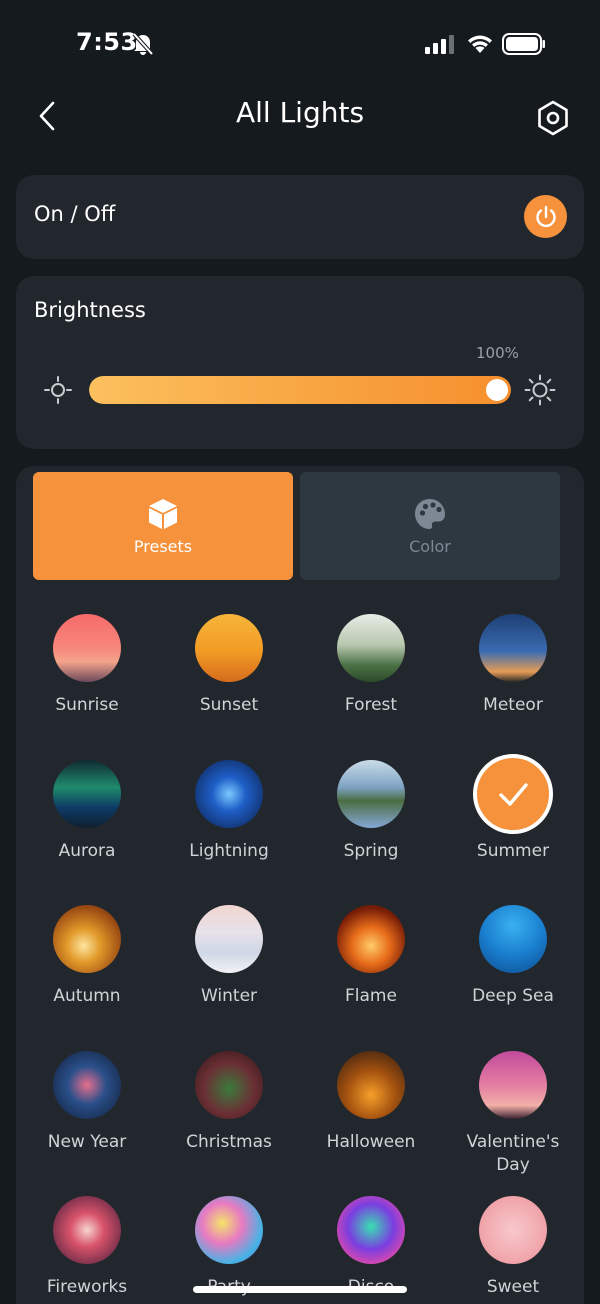 This screenshot has width=600, height=1304. I want to click on scene-valentine-s-day: Valentine's Day, so click(513, 1114).